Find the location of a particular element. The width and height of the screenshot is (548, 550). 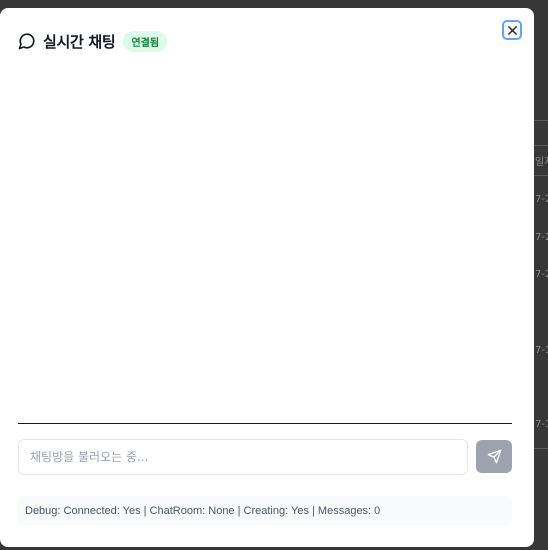

message-circle-icon is located at coordinates (27, 41).